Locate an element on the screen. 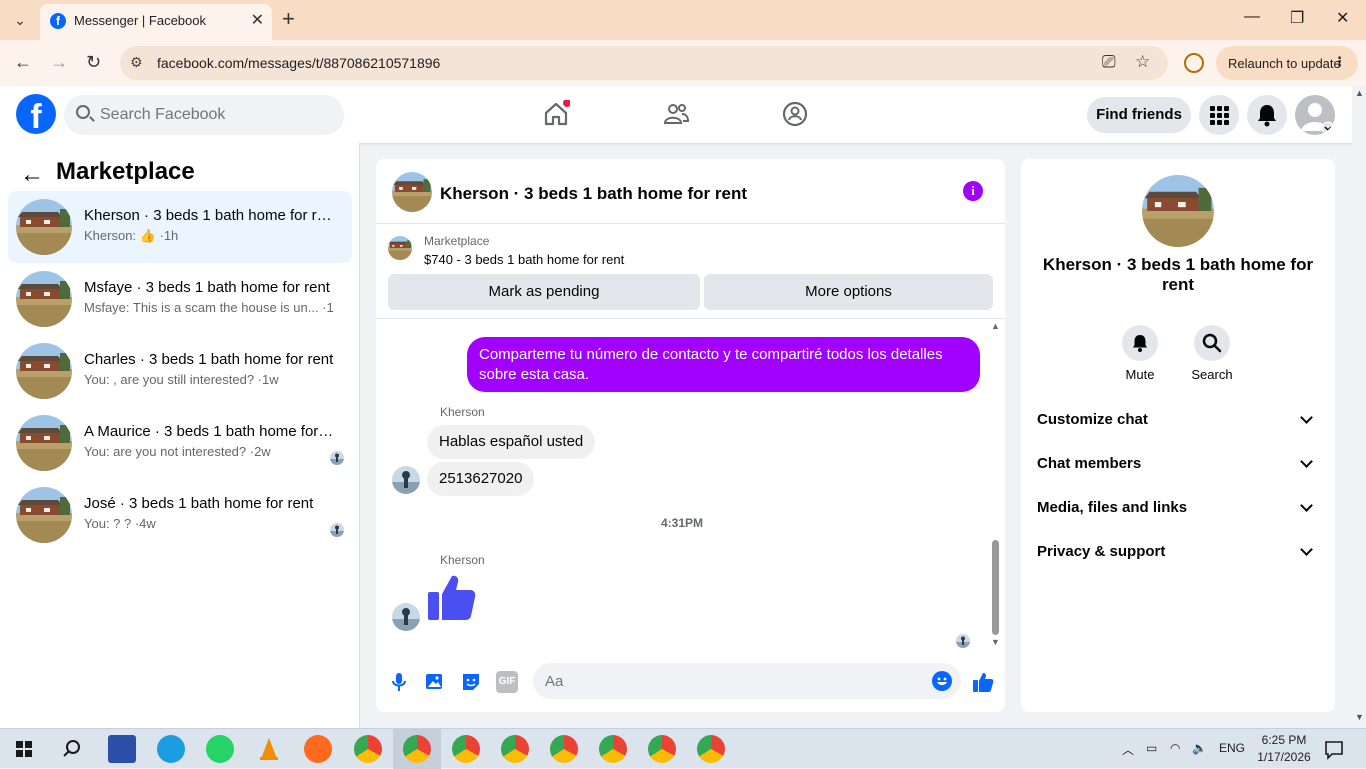 The width and height of the screenshot is (1366, 769). home-icon is located at coordinates (556, 114).